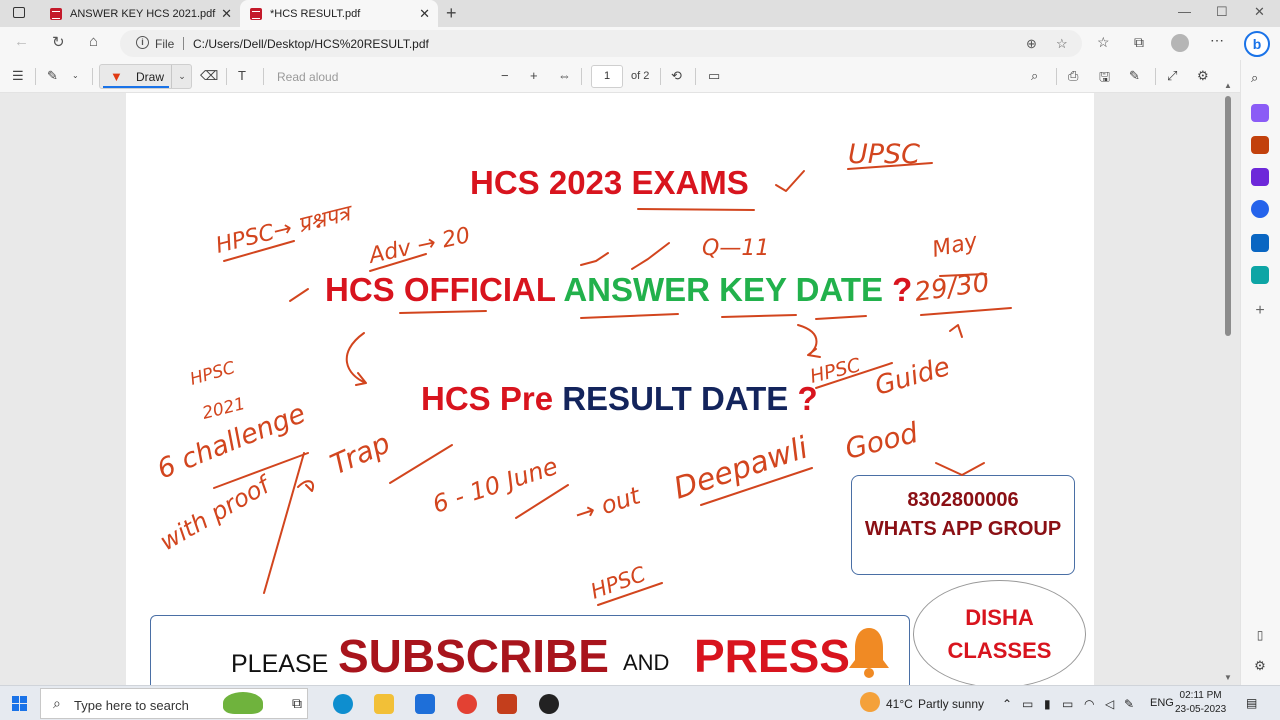 The image size is (1280, 720). What do you see at coordinates (629, 316) in the screenshot?
I see `ink-underline` at bounding box center [629, 316].